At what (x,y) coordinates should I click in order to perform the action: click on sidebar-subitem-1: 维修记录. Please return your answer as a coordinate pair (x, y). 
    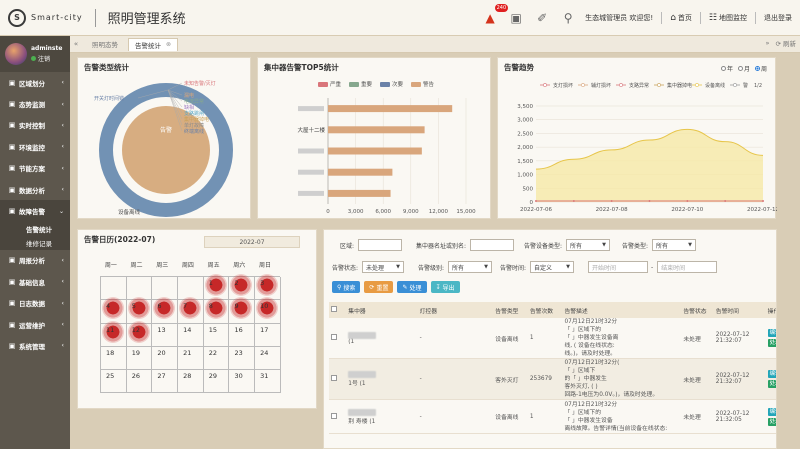
    Looking at the image, I should click on (35, 242).